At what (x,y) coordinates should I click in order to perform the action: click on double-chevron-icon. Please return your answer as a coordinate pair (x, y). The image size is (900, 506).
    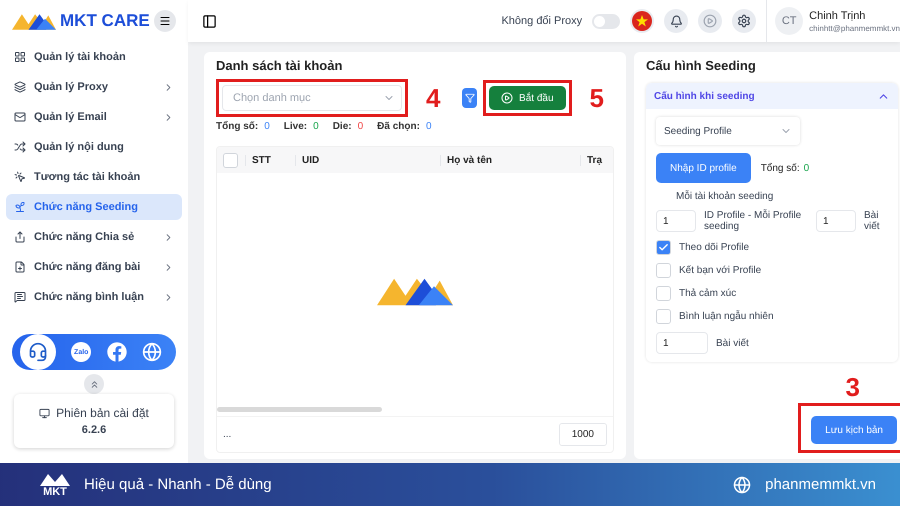
    Looking at the image, I should click on (94, 384).